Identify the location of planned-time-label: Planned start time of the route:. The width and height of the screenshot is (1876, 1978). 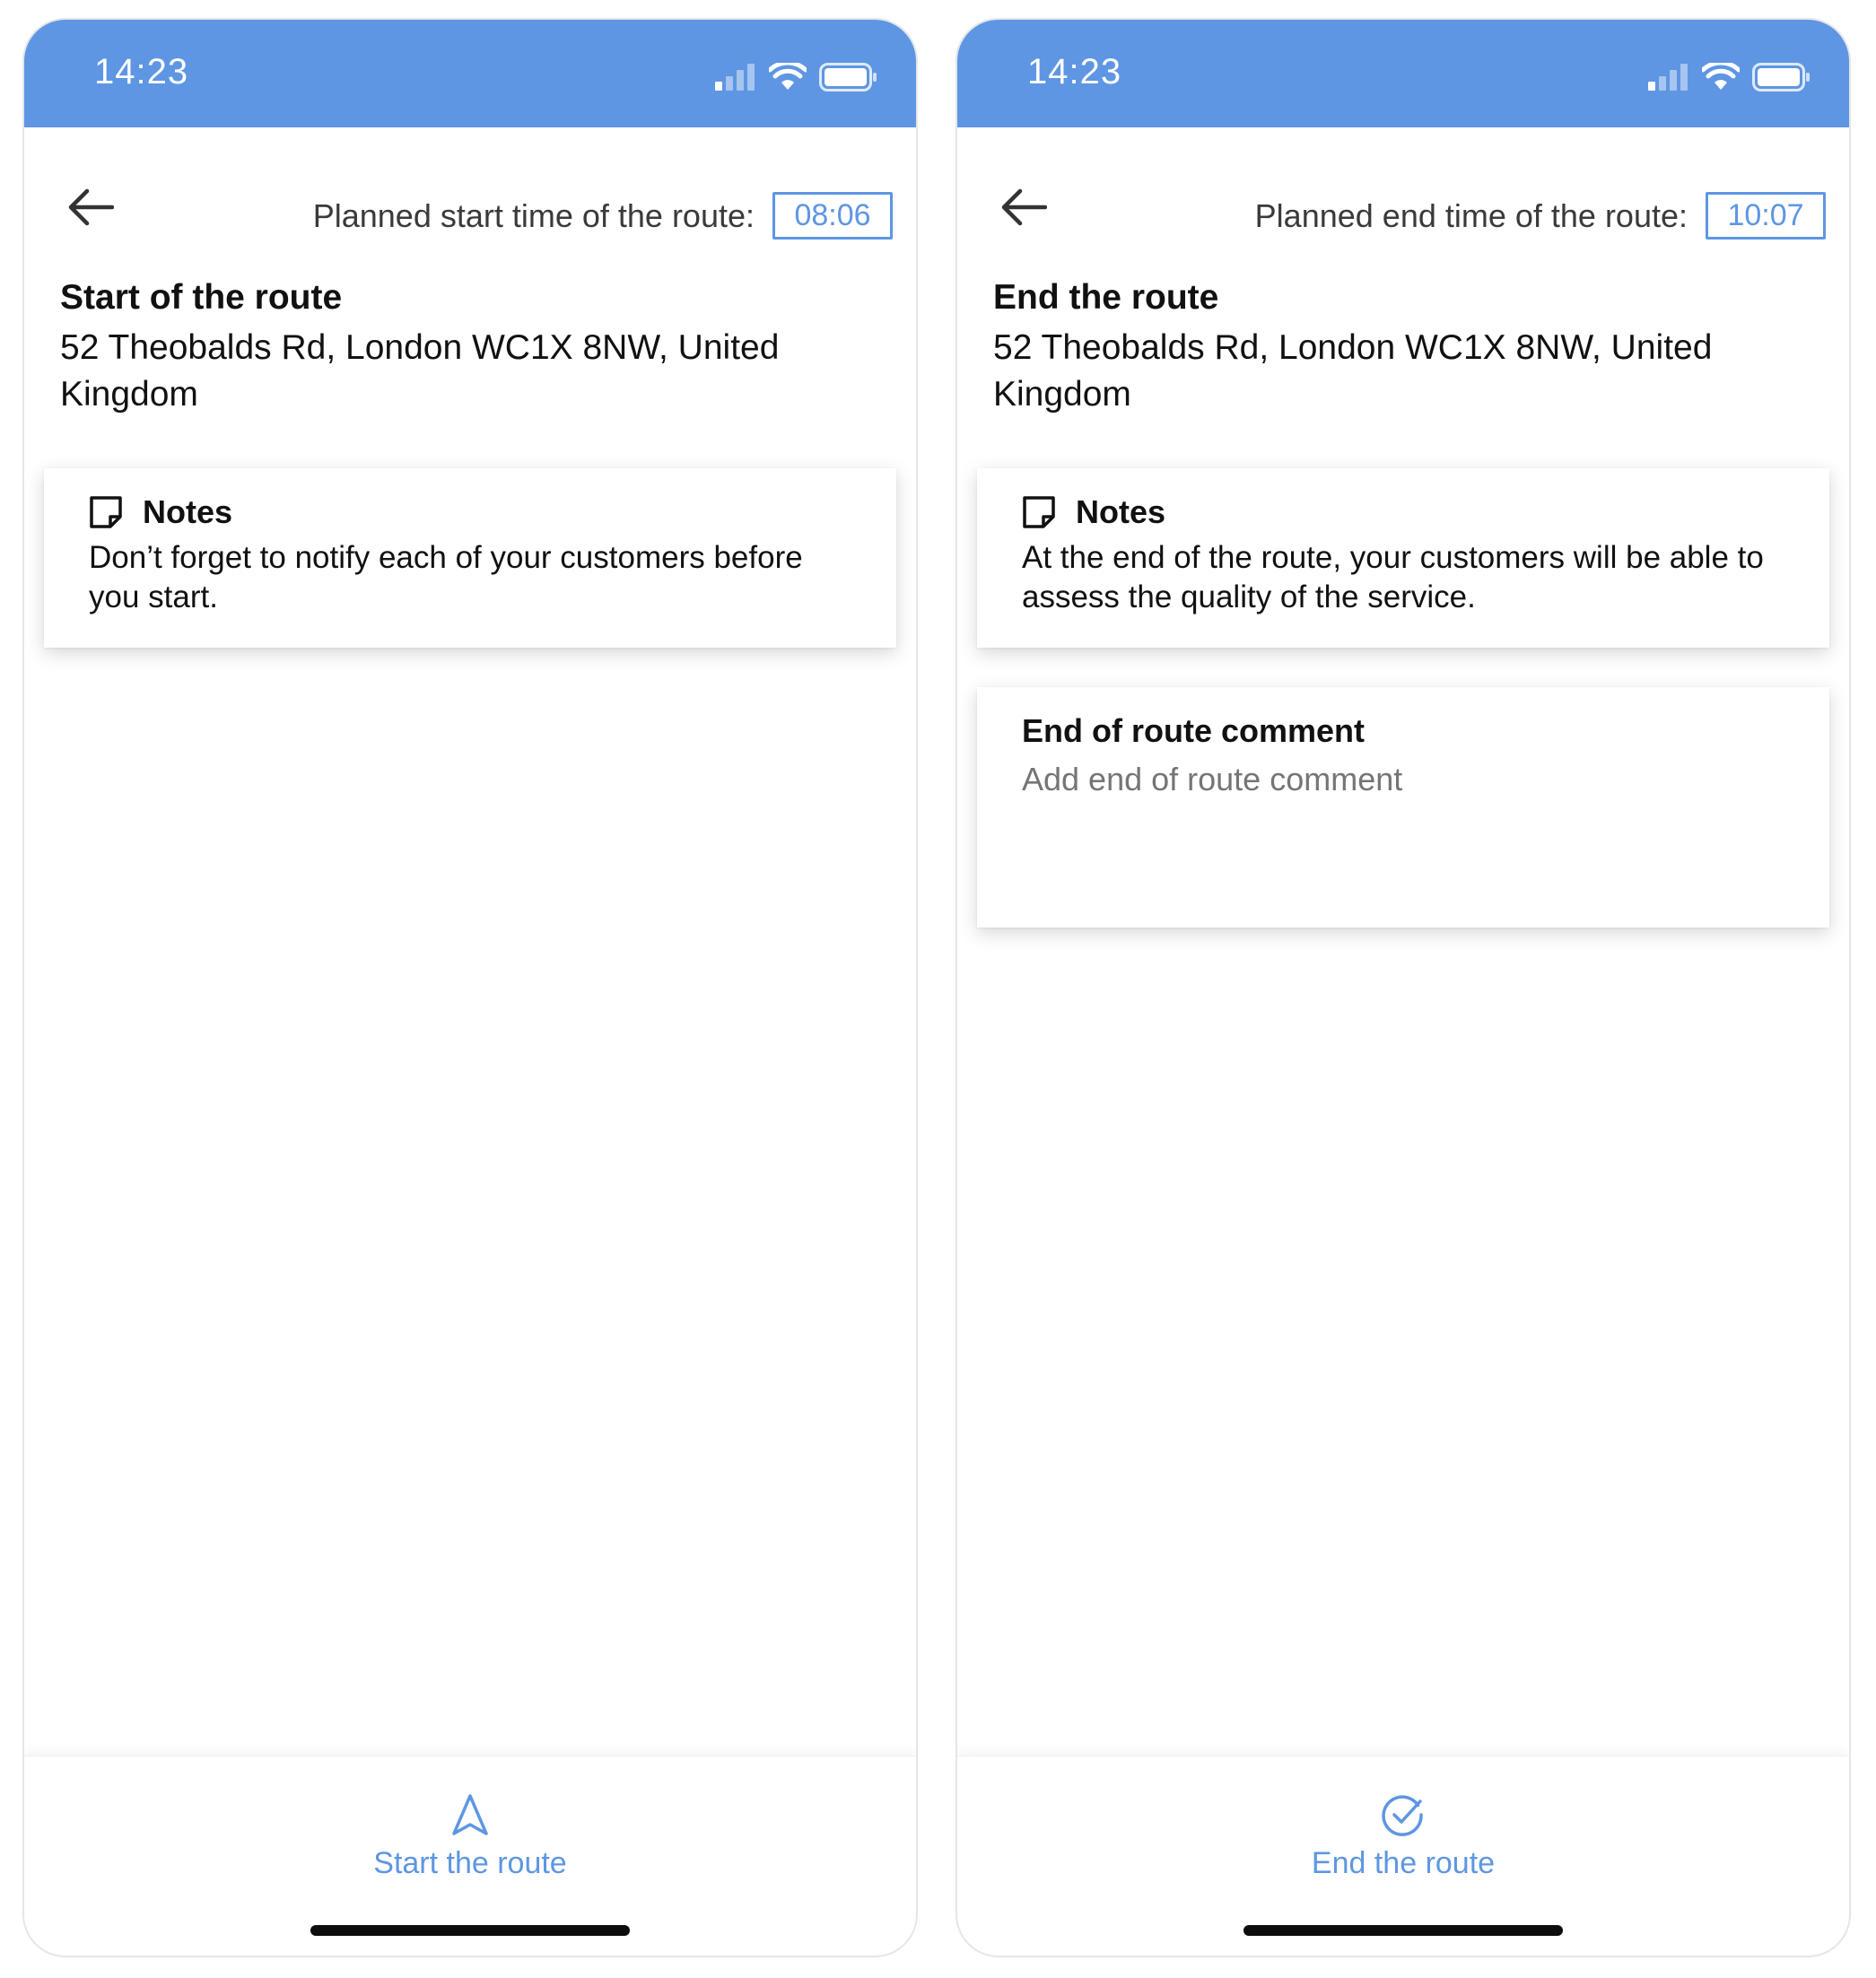
(533, 215).